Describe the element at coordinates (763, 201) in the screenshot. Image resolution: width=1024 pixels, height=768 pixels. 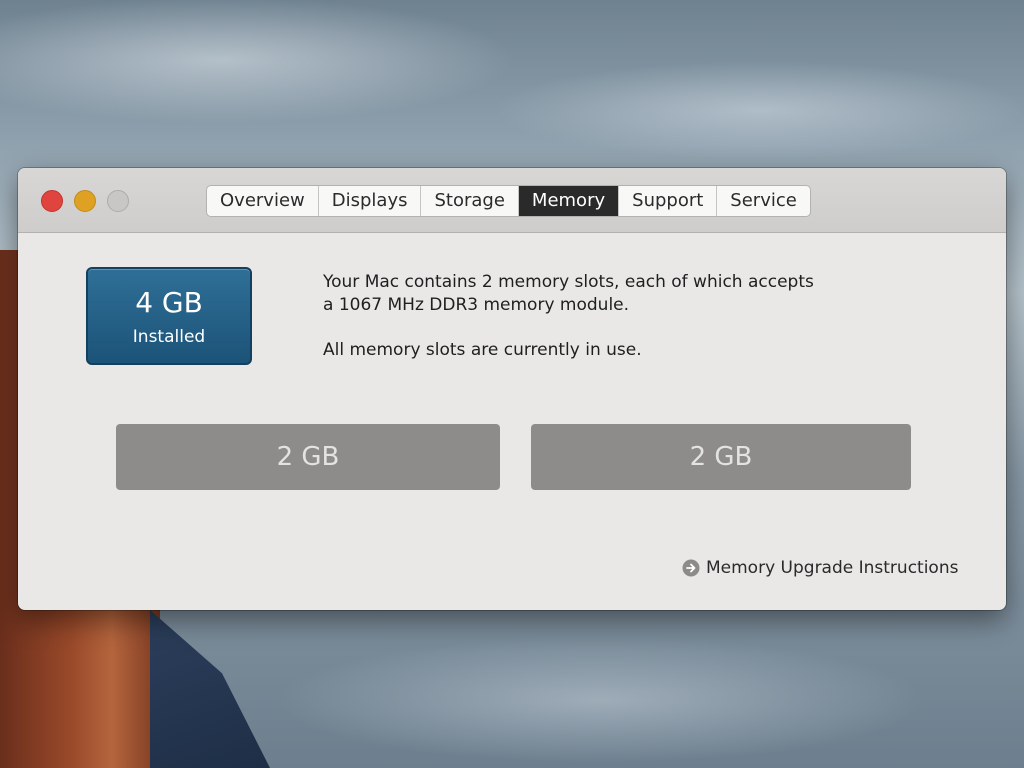
I see `tab-service: Service` at that location.